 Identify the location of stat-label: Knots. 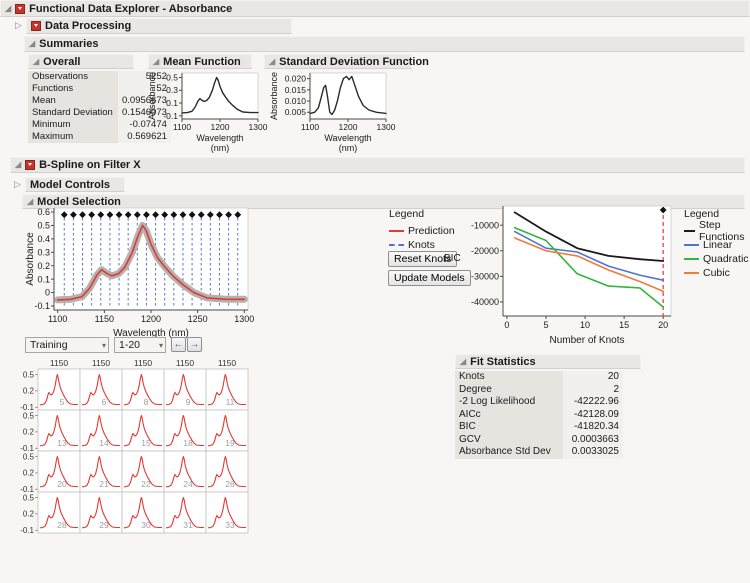
(509, 377).